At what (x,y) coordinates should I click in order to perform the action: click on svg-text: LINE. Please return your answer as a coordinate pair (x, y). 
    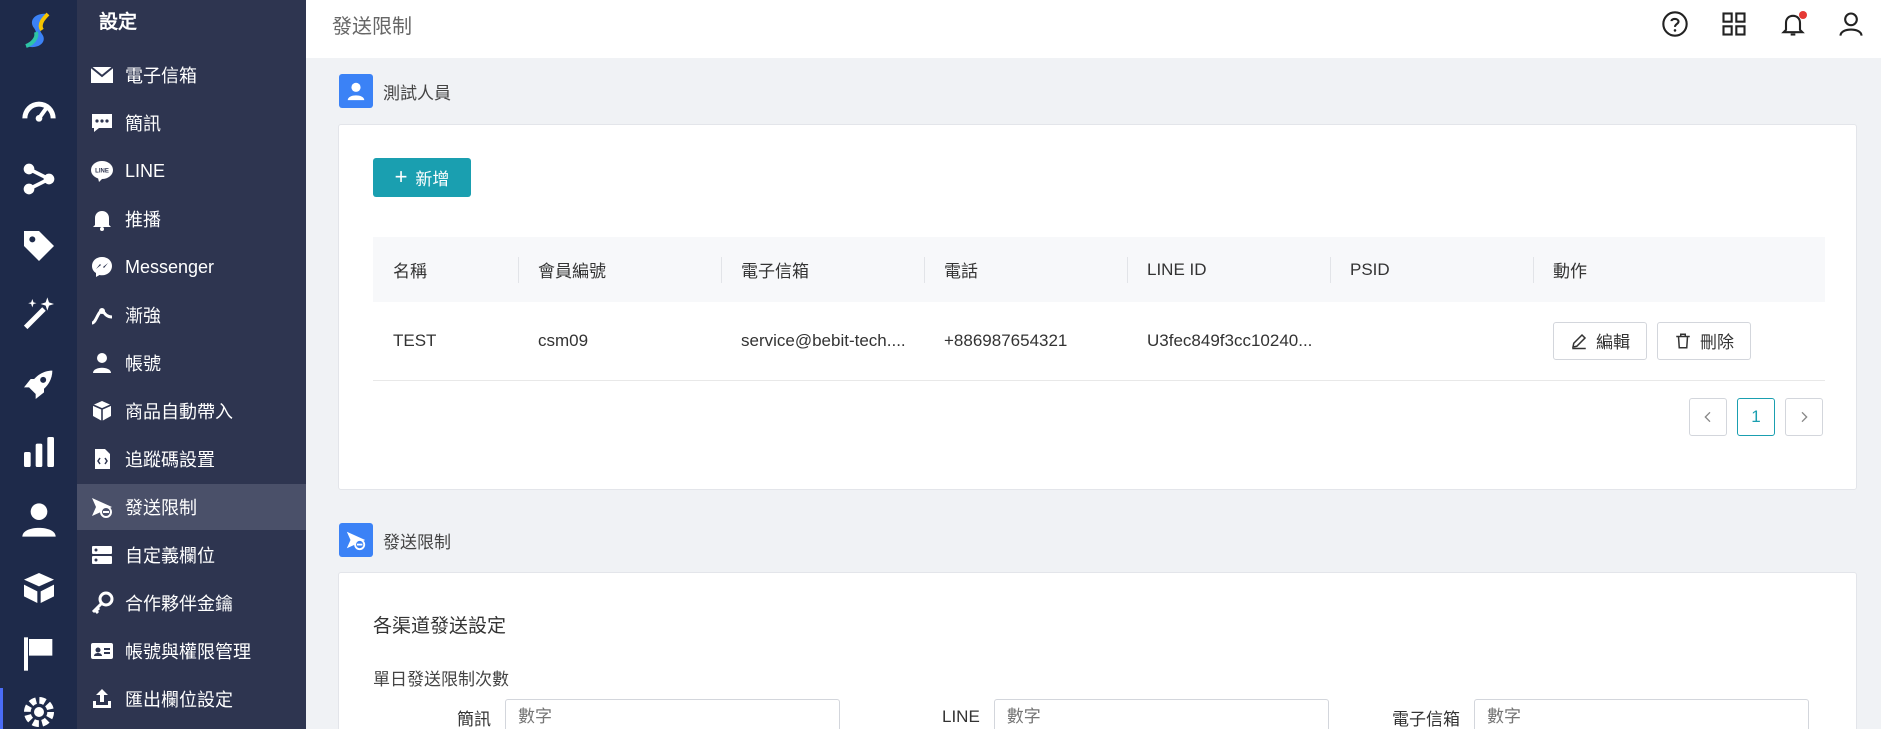
    Looking at the image, I should click on (102, 172).